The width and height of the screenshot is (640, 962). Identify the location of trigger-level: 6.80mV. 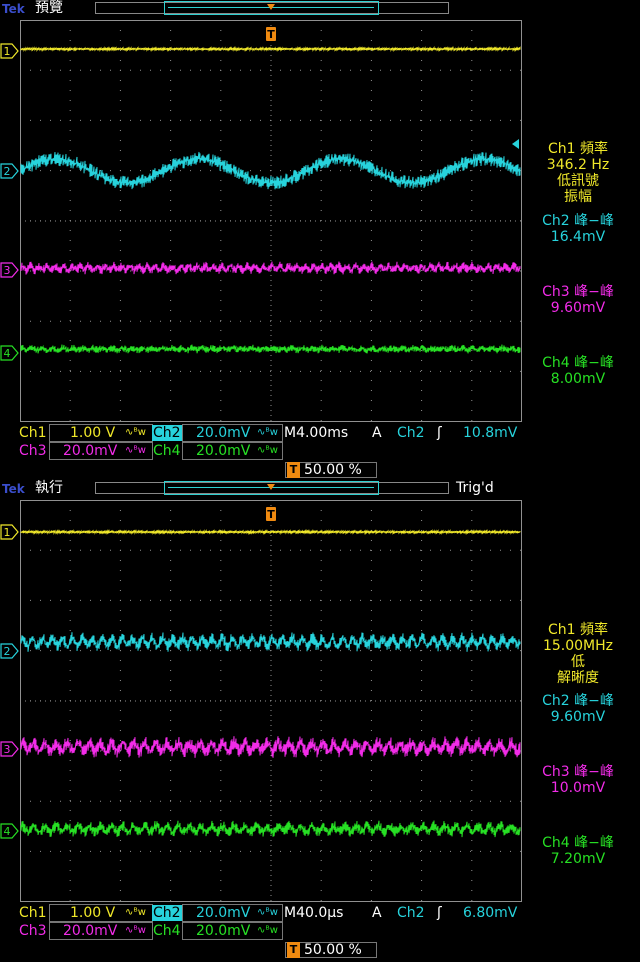
(490, 913).